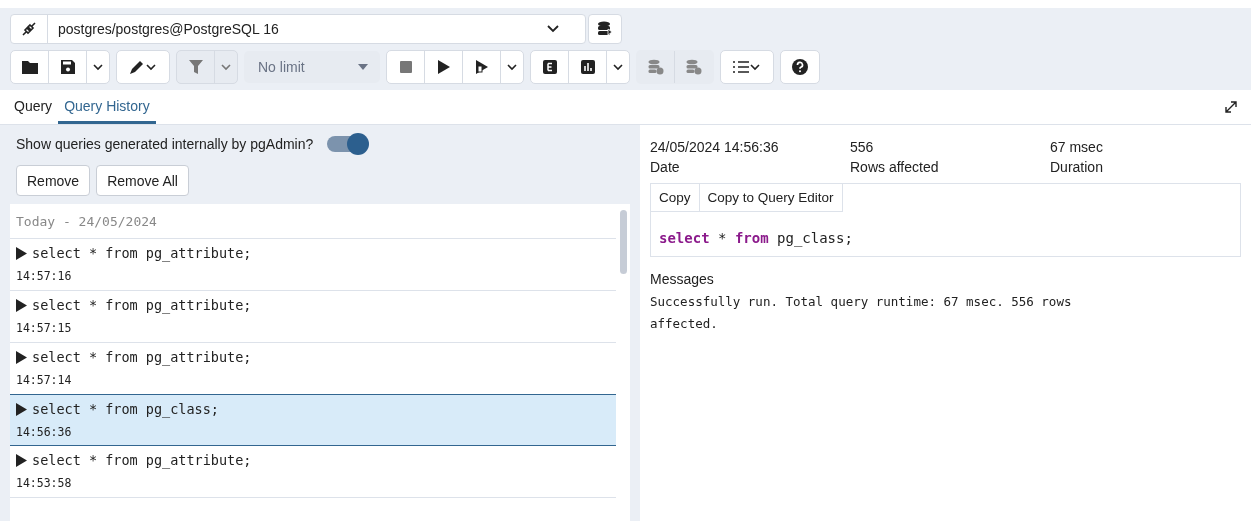  What do you see at coordinates (29, 29) in the screenshot?
I see `plug-icon` at bounding box center [29, 29].